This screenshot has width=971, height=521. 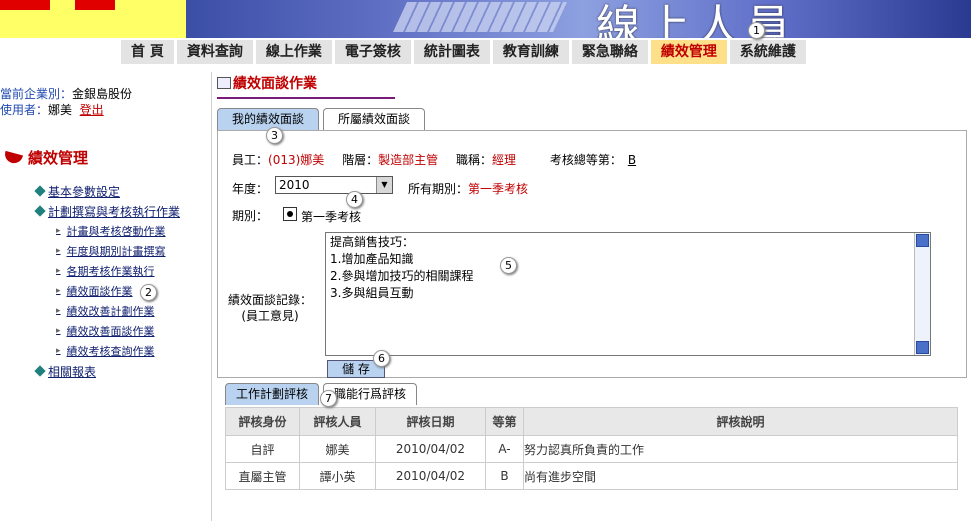 I want to click on callout-marker: 6, so click(x=381, y=358).